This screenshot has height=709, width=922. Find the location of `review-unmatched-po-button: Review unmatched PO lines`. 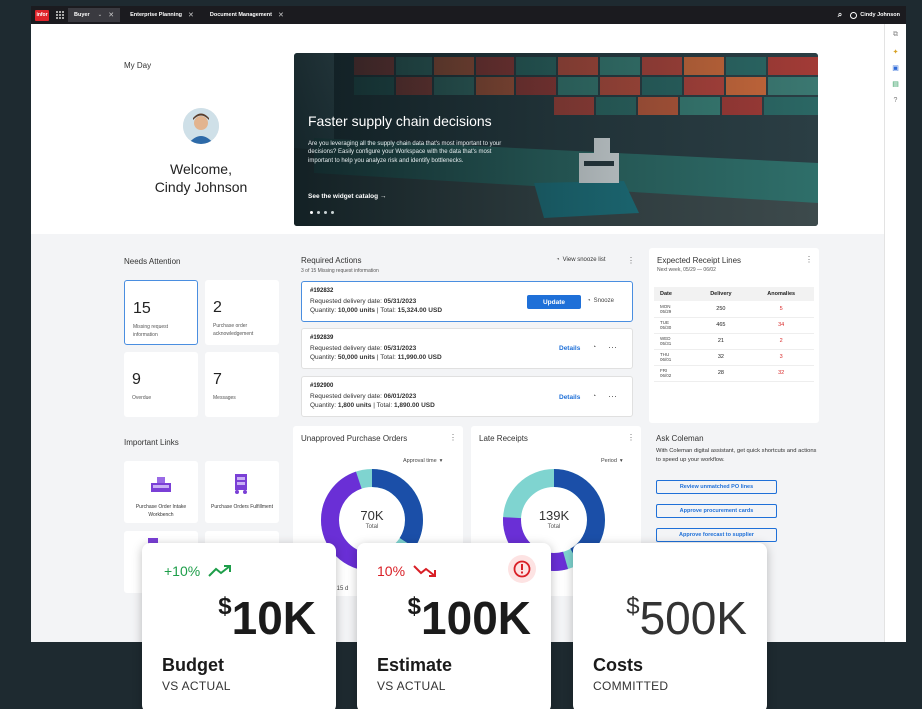

review-unmatched-po-button: Review unmatched PO lines is located at coordinates (716, 487).